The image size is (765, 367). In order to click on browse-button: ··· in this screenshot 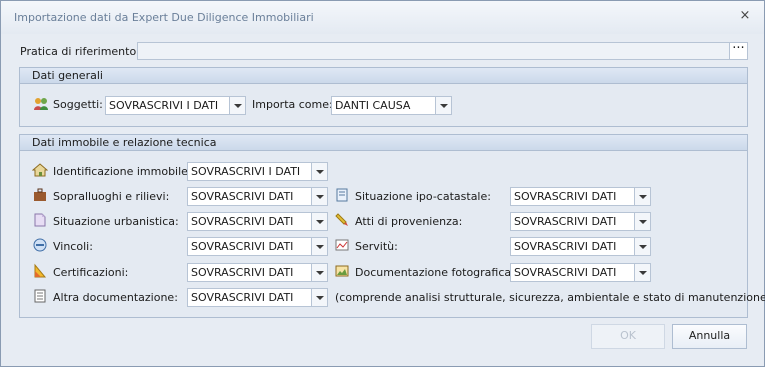, I will do `click(738, 51)`.